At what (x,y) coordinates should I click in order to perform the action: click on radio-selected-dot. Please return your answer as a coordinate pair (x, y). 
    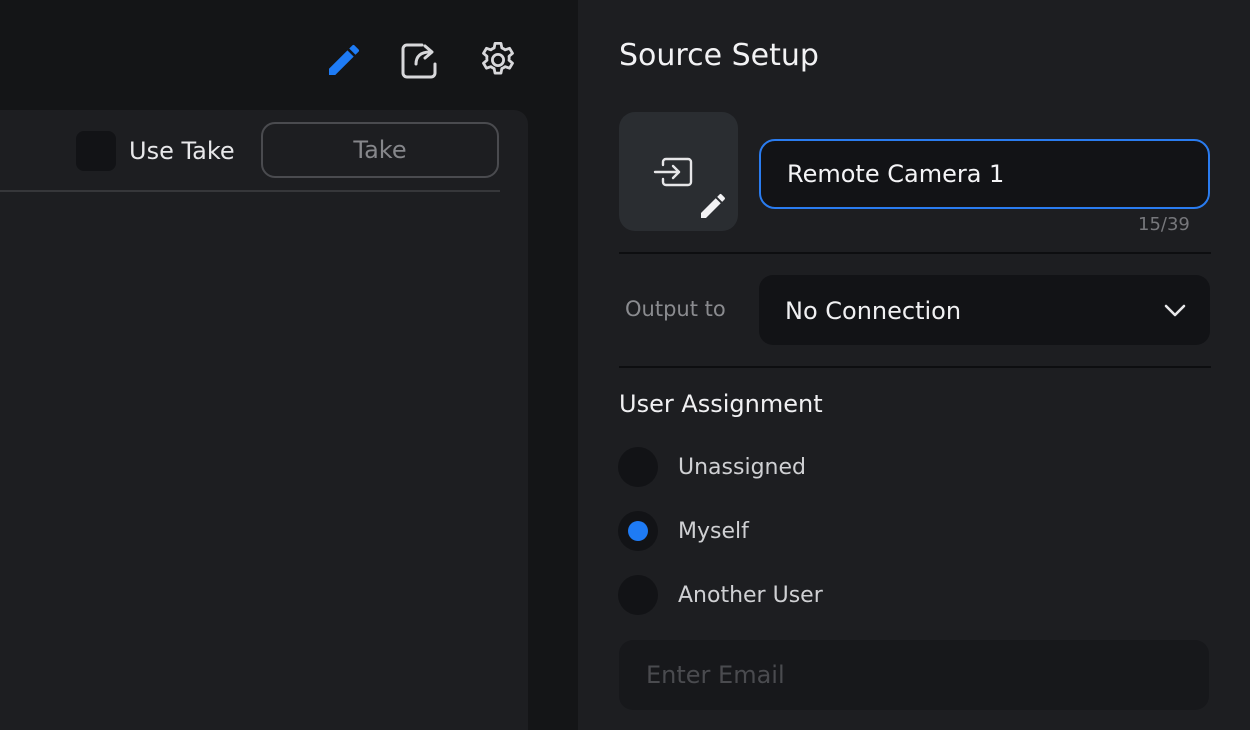
    Looking at the image, I should click on (638, 531).